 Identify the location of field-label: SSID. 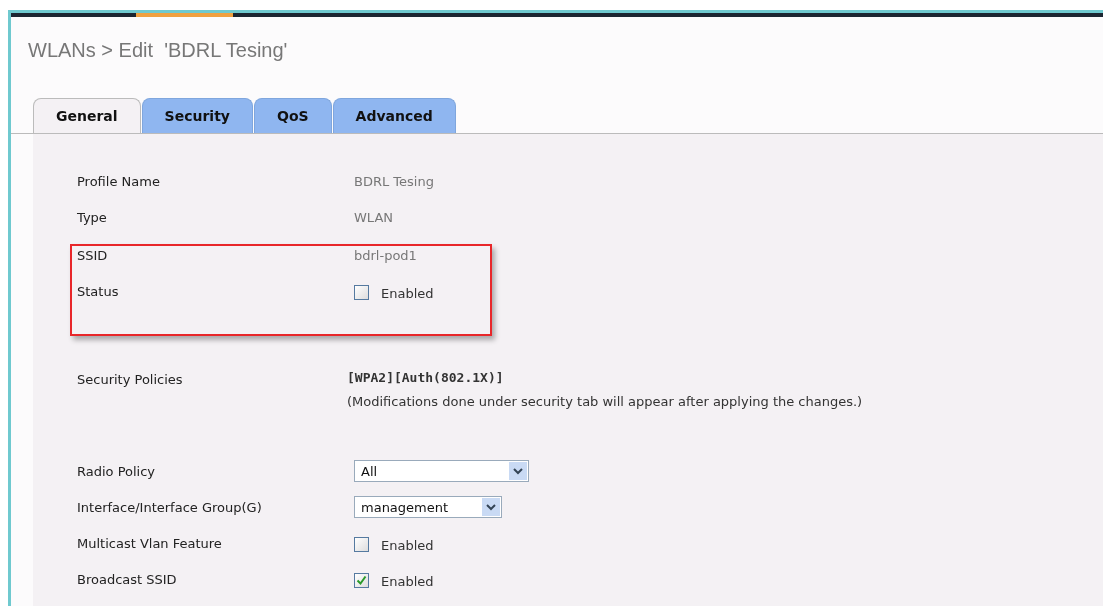
(93, 256).